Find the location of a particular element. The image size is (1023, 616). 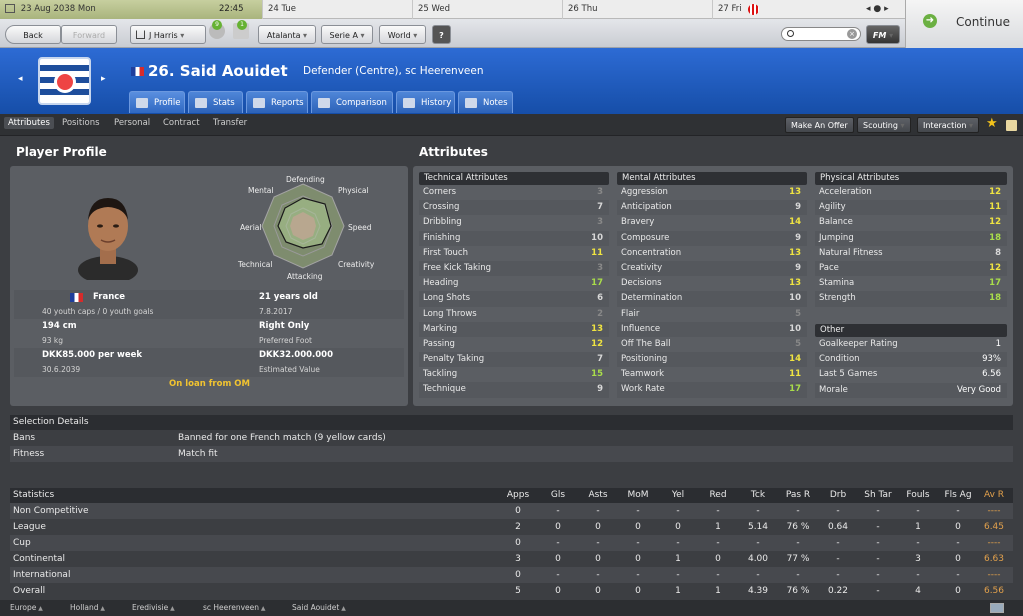

breadcrumb-europe: Europe is located at coordinates (26, 608).